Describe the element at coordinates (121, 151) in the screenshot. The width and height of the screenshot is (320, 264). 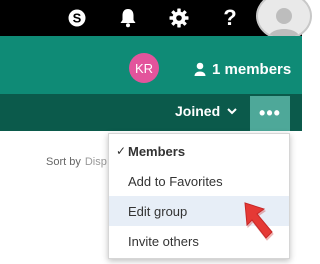
I see `checkmark-icon: ✓` at that location.